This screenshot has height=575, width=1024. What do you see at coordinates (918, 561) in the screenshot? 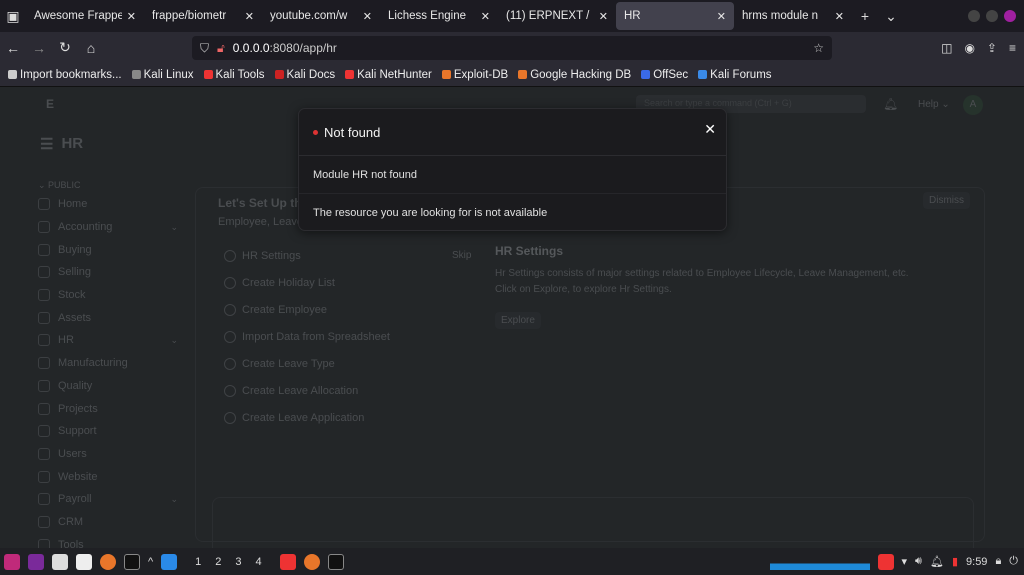
I see `volume-icon: 🔊︎` at bounding box center [918, 561].